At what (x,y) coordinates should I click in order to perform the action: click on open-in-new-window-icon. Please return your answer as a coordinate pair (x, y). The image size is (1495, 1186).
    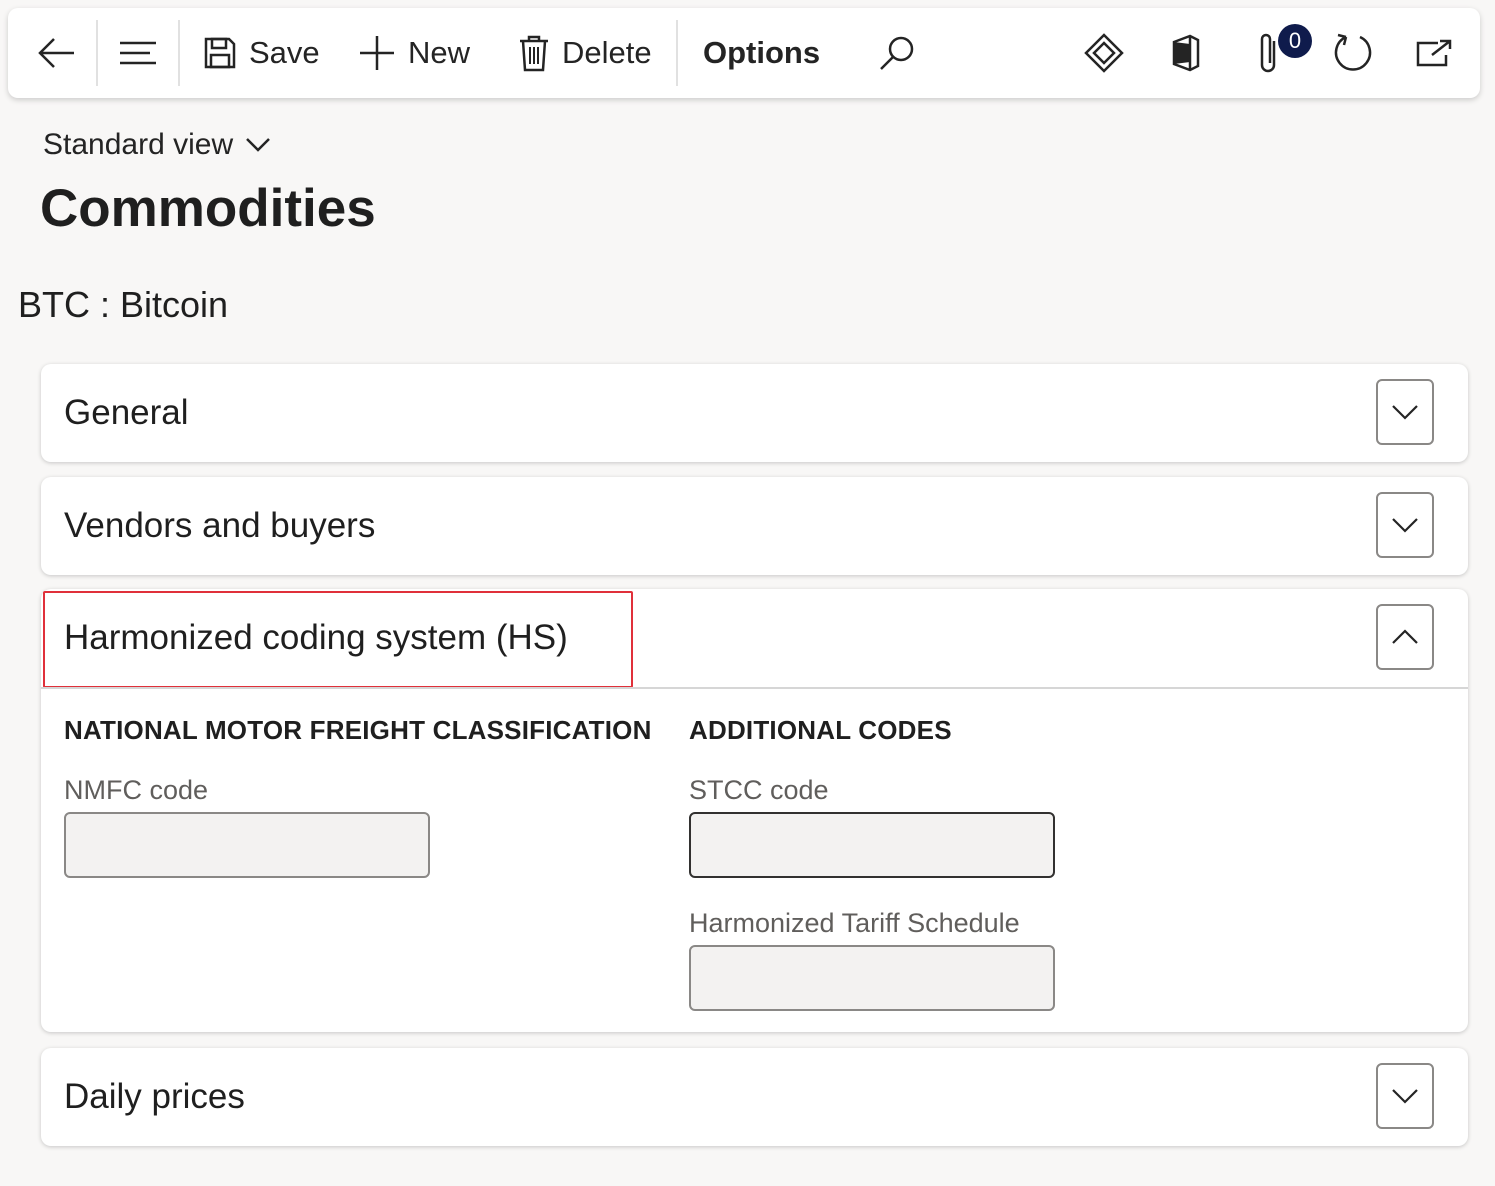
    Looking at the image, I should click on (1434, 53).